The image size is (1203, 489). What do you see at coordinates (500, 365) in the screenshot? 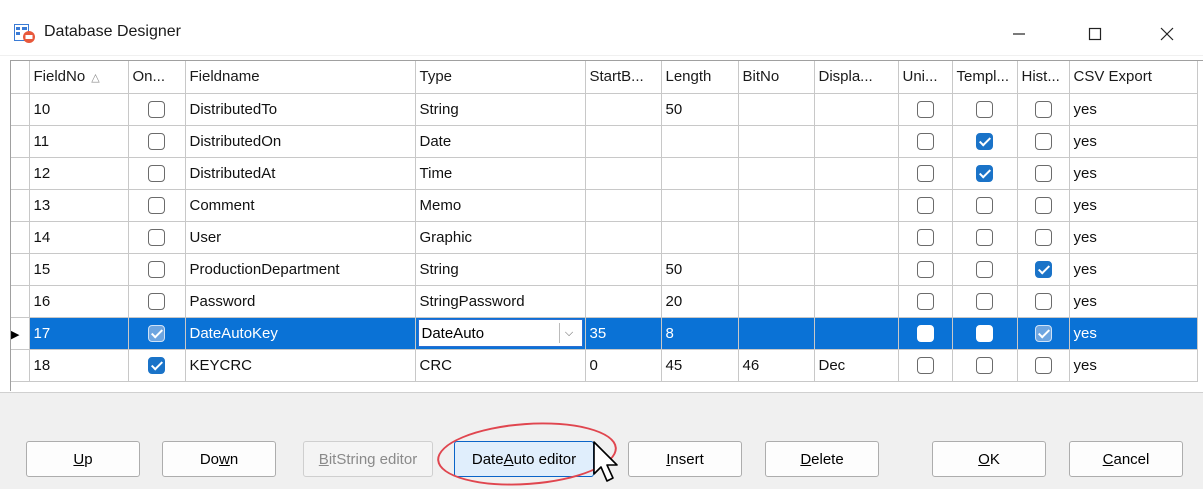
I see `cell-type: CRC` at bounding box center [500, 365].